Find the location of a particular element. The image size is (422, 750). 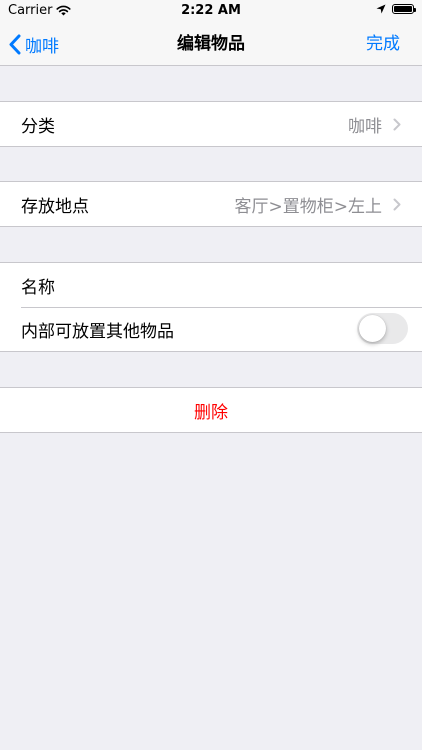

location-arrow-icon is located at coordinates (381, 9).